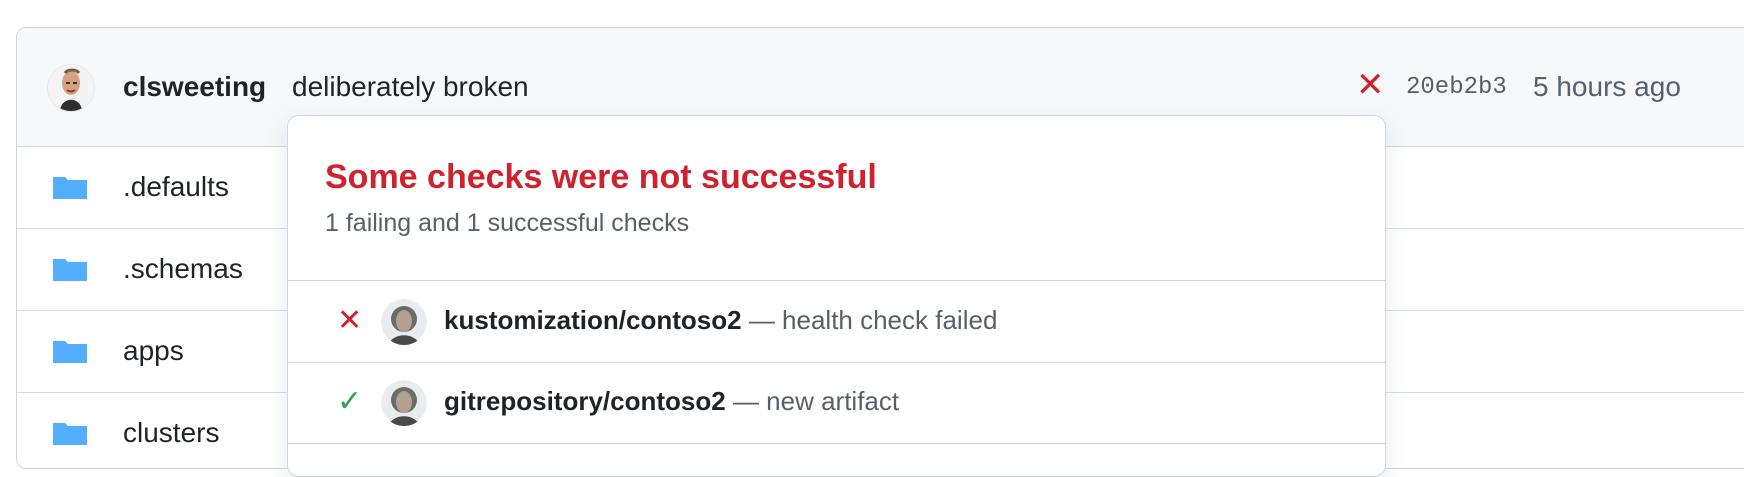 The width and height of the screenshot is (1744, 477). I want to click on popover-title: Some checks were not successful, so click(601, 177).